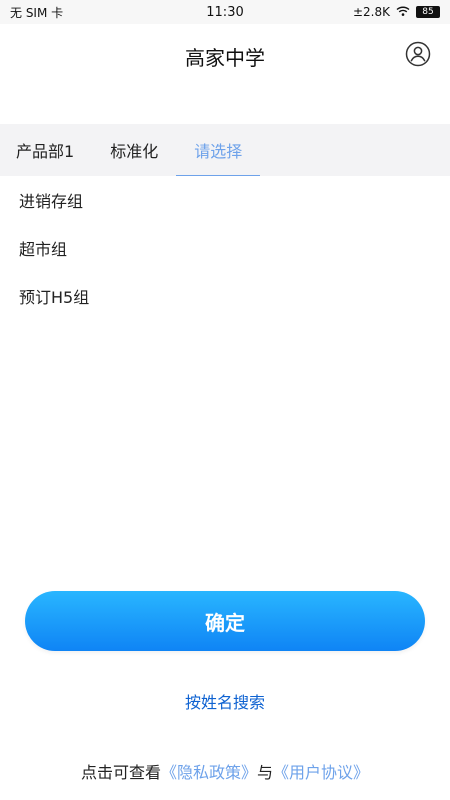 This screenshot has width=450, height=800. I want to click on footer-notice: 点击可查看《隐私政策》与《用户协议》, so click(225, 771).